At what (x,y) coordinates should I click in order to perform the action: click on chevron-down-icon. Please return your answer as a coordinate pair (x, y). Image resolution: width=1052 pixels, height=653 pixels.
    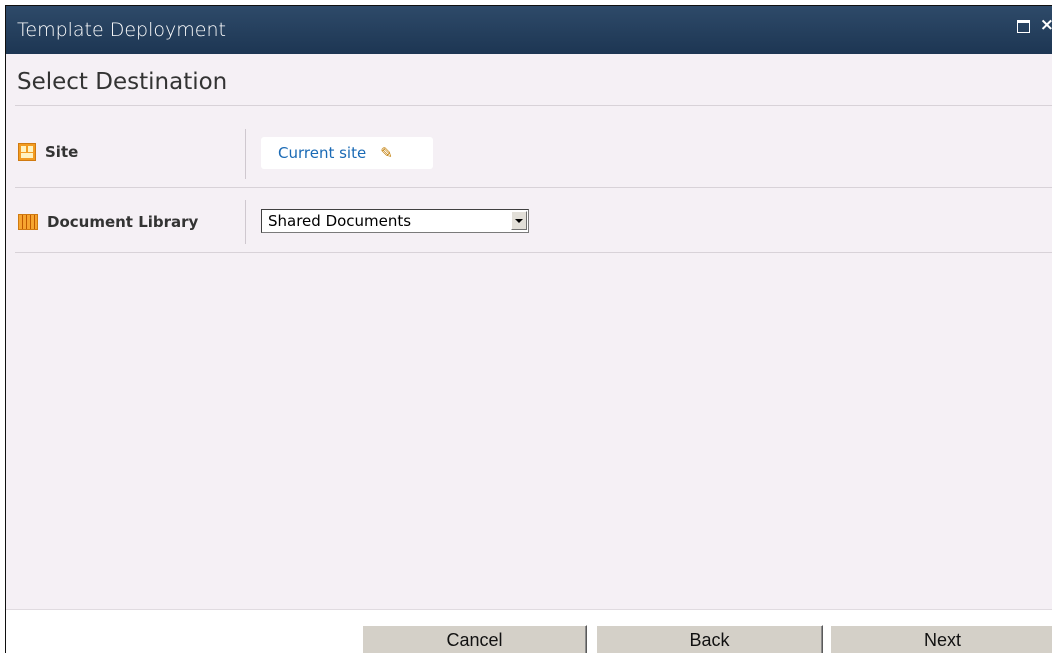
    Looking at the image, I should click on (519, 220).